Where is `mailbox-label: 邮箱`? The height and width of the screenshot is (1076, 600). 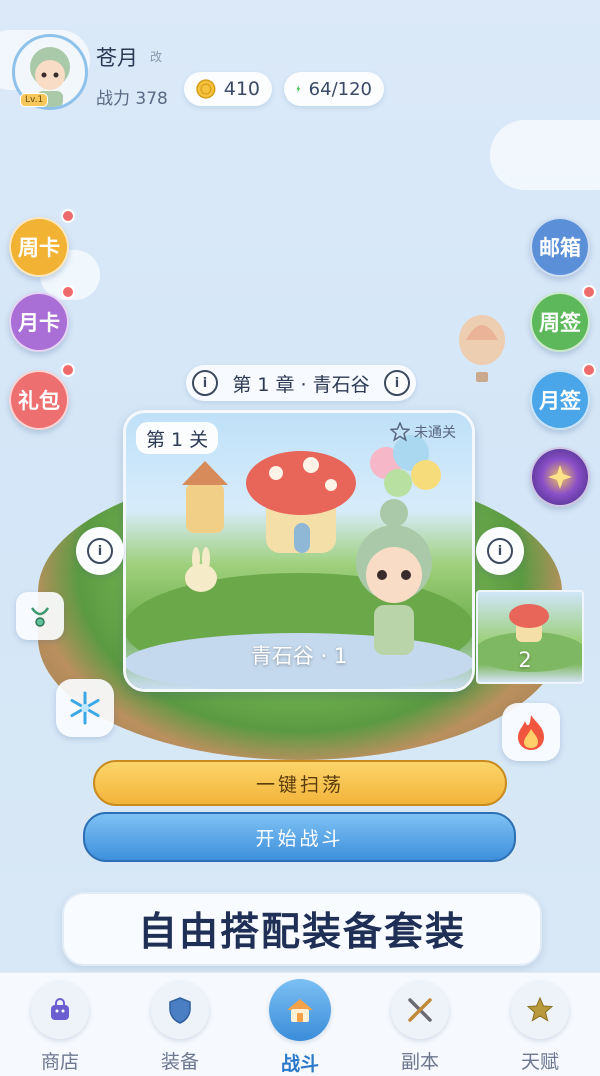
mailbox-label: 邮箱 is located at coordinates (560, 248).